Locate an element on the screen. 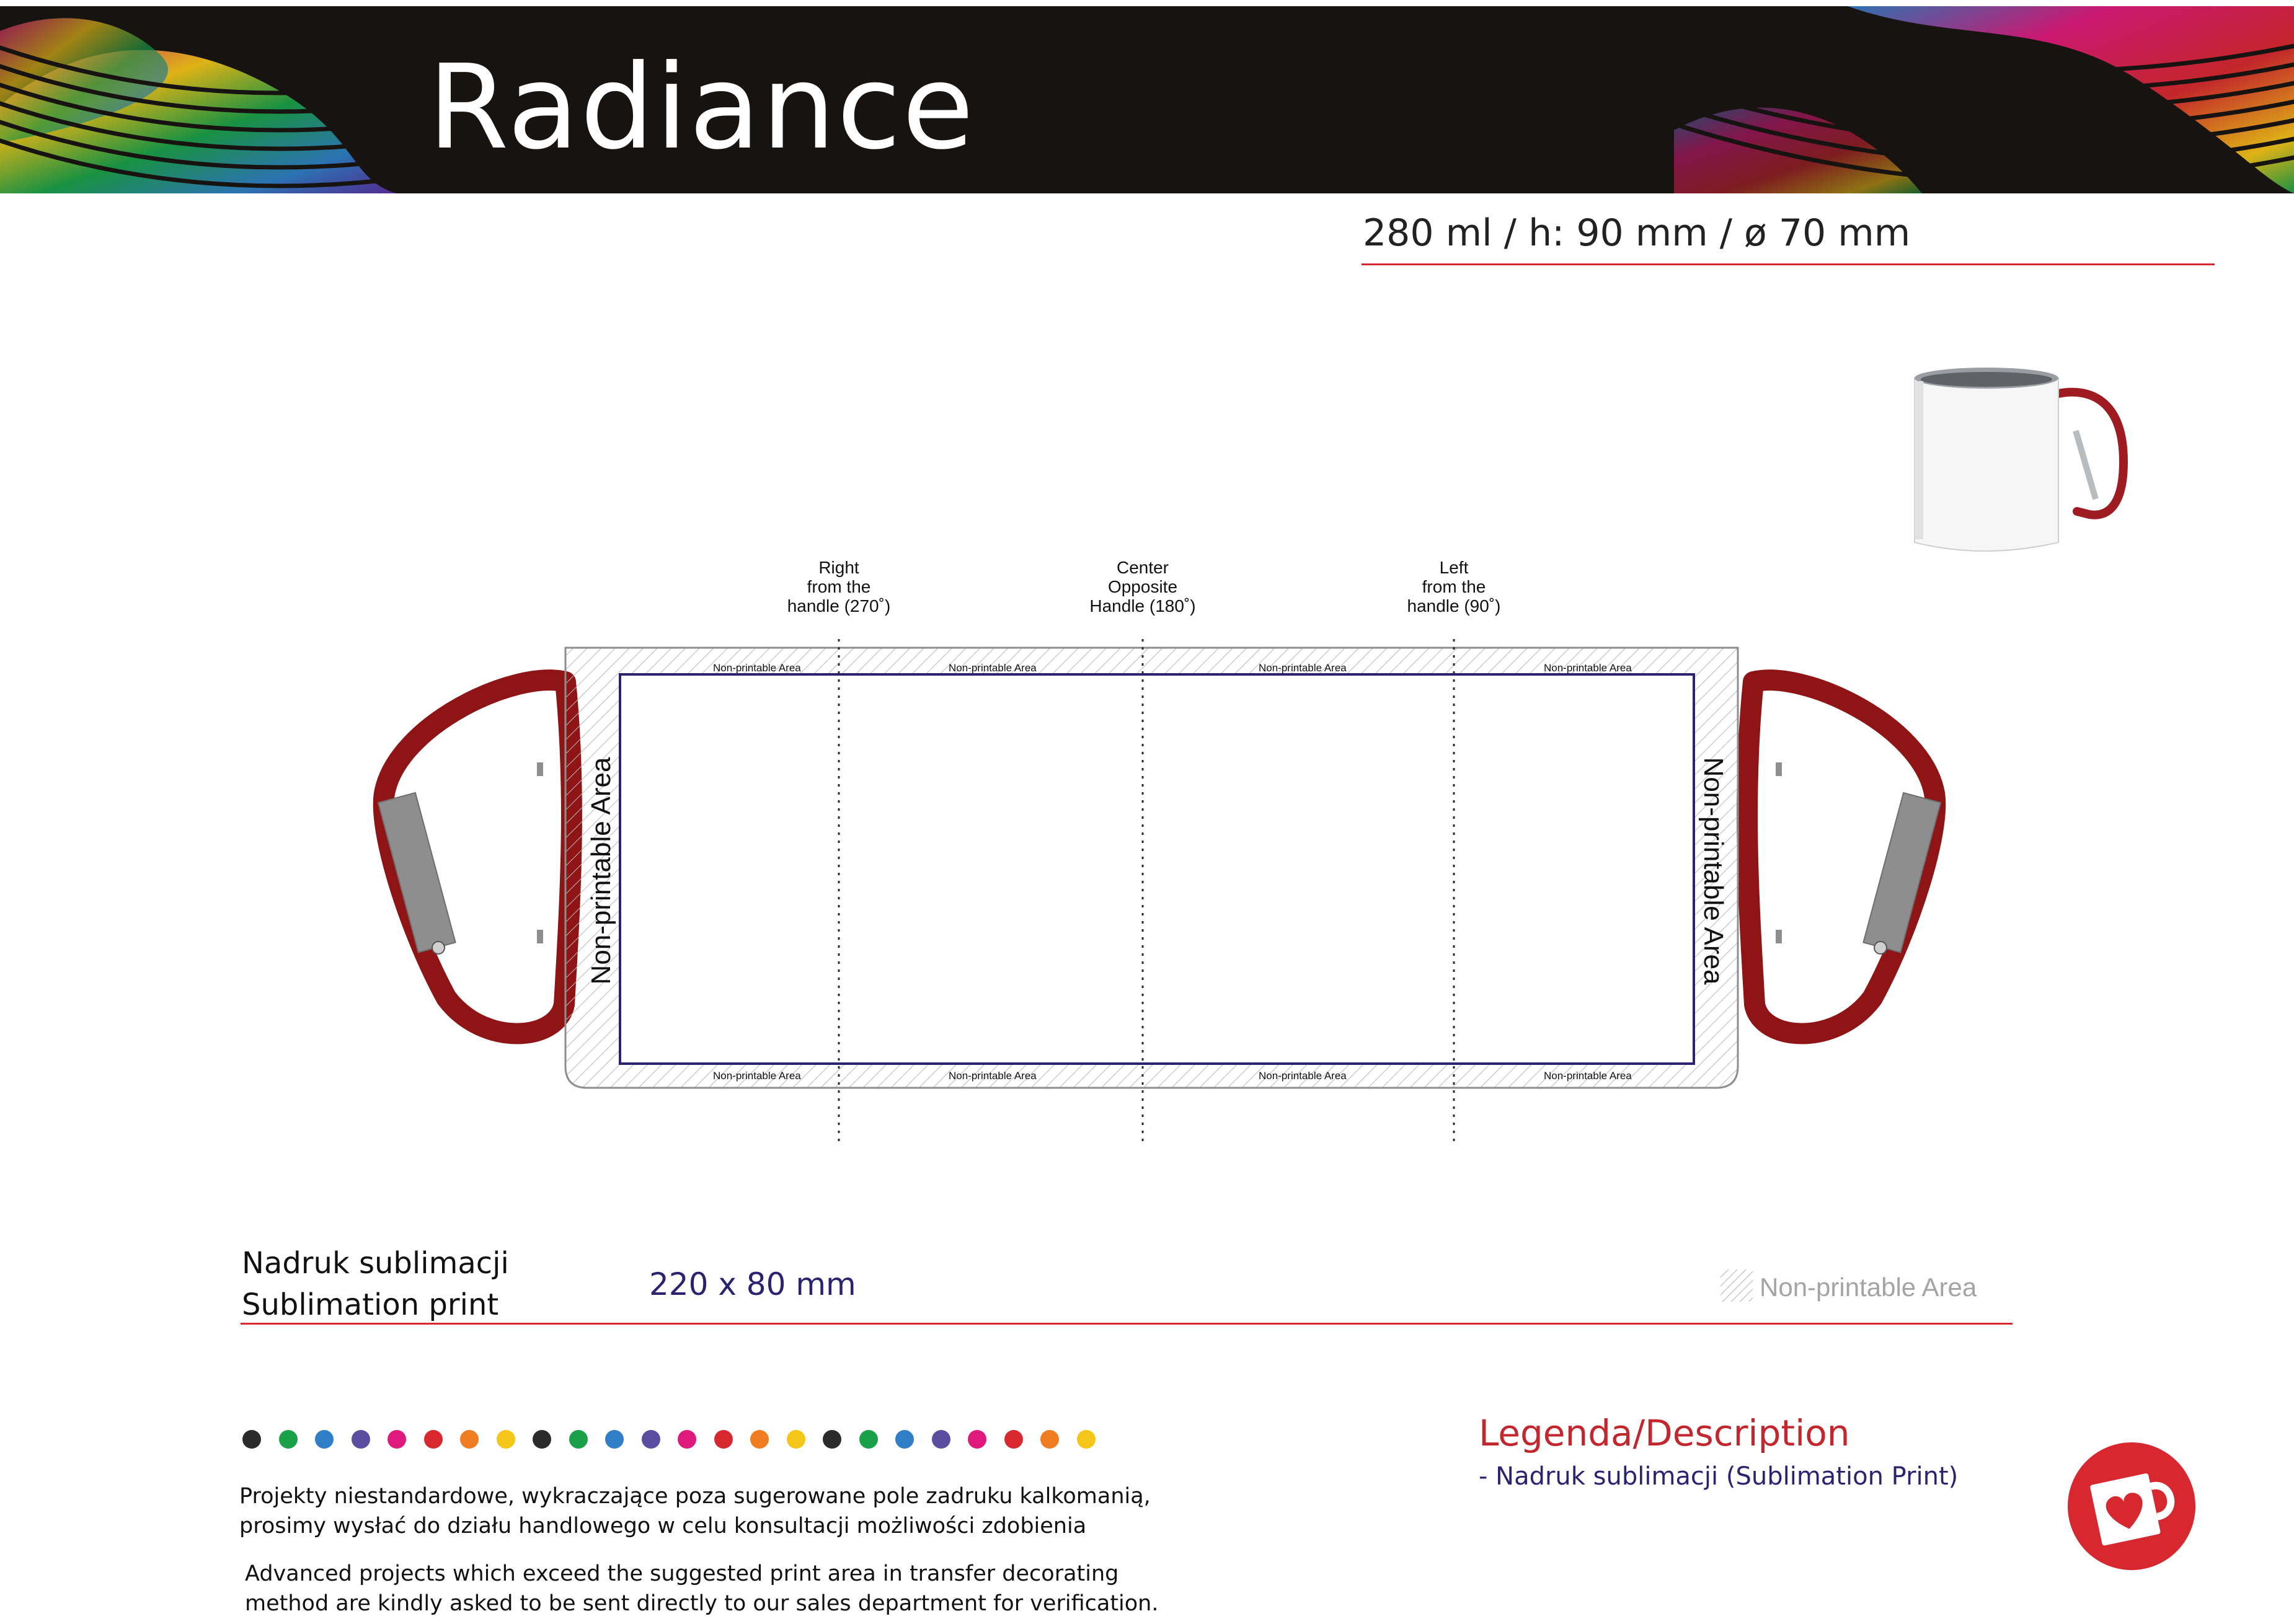 The height and width of the screenshot is (1624, 2294). header-banner is located at coordinates (1147, 99).